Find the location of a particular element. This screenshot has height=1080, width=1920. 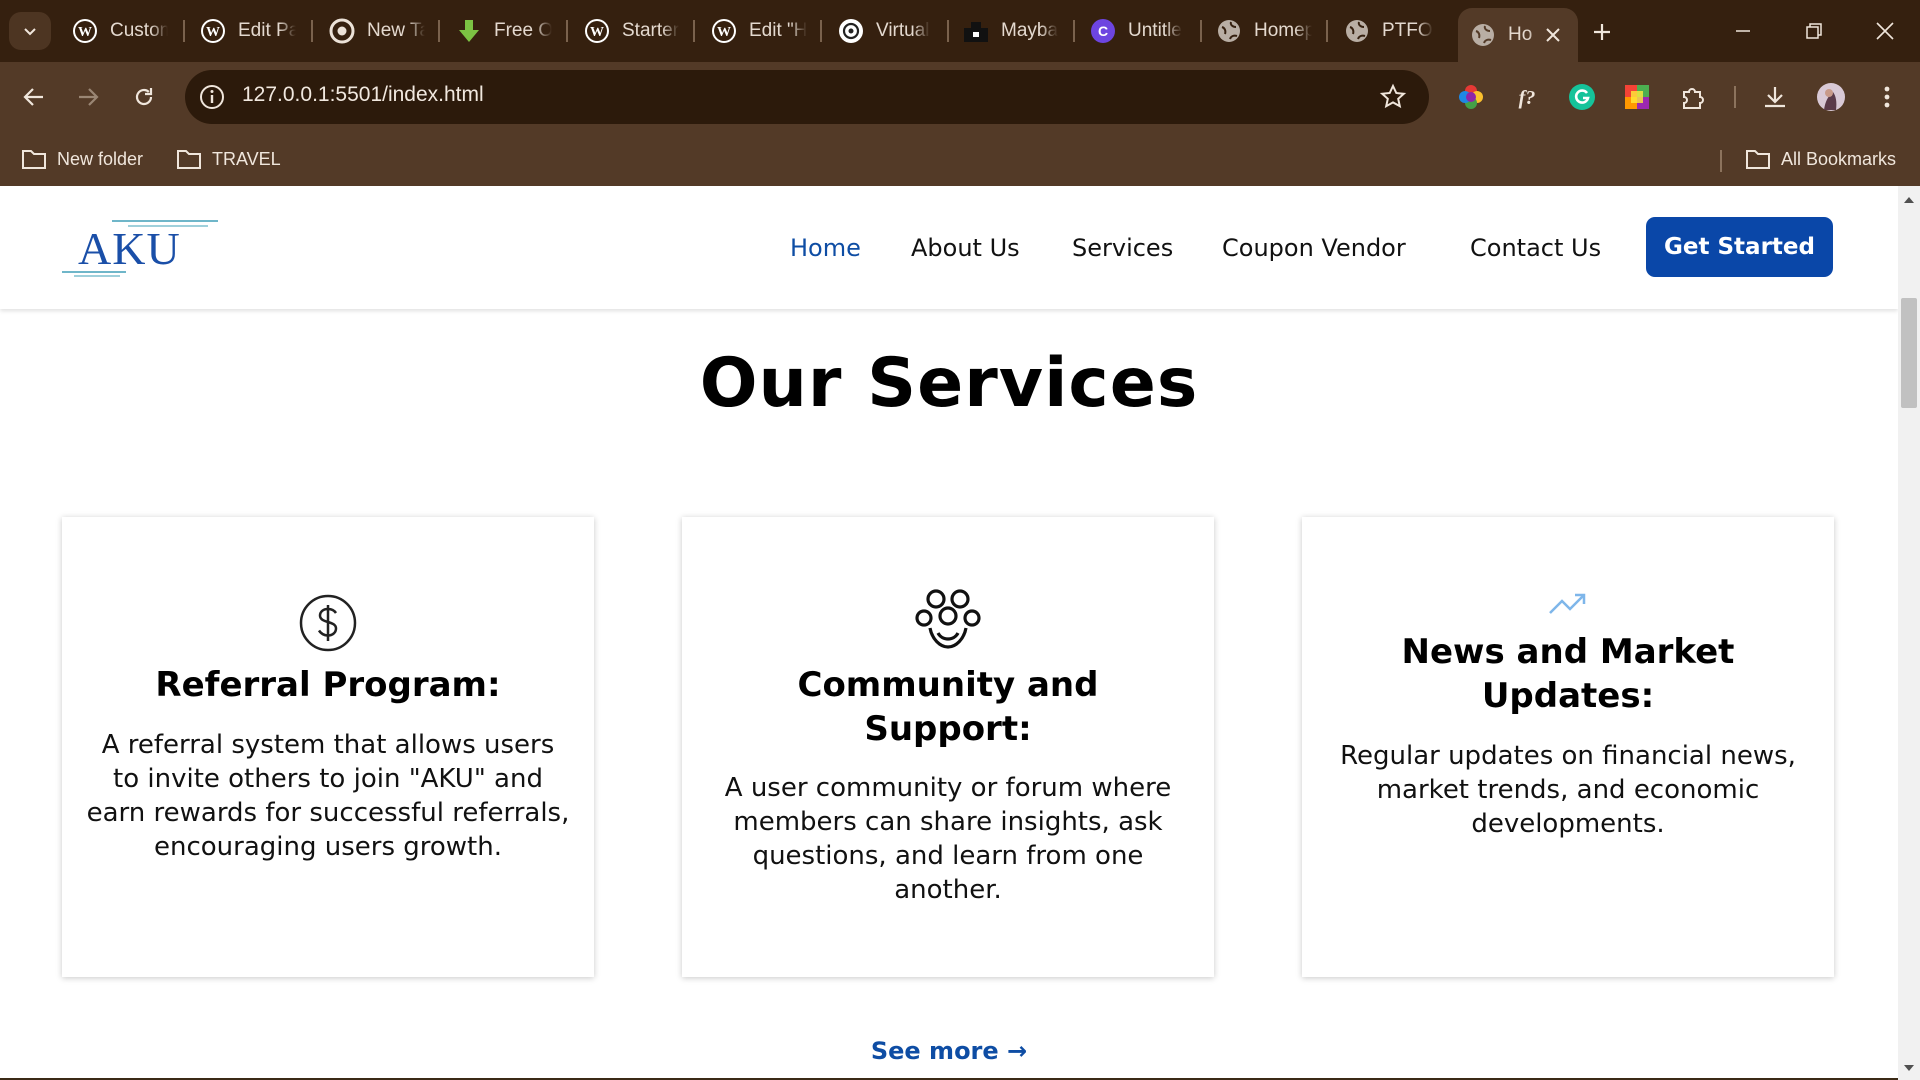

browser-tab: W Edit "H is located at coordinates (759, 31).